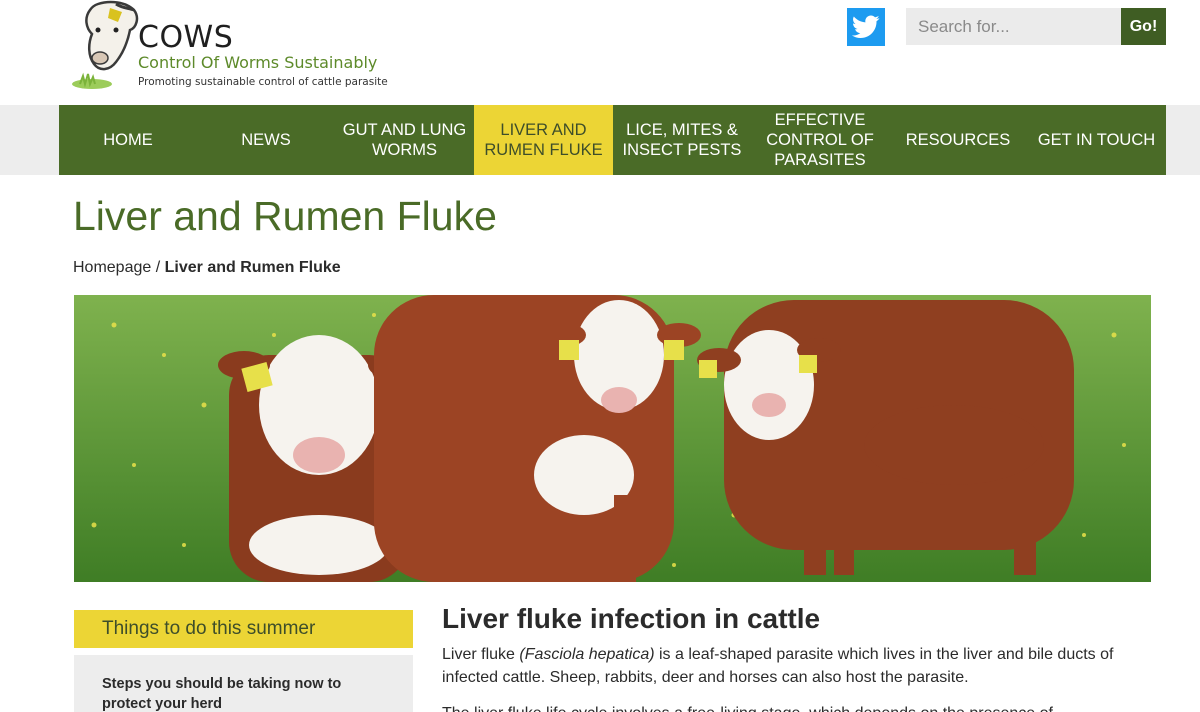  I want to click on sidebar-heading: Things to do this summer, so click(243, 629).